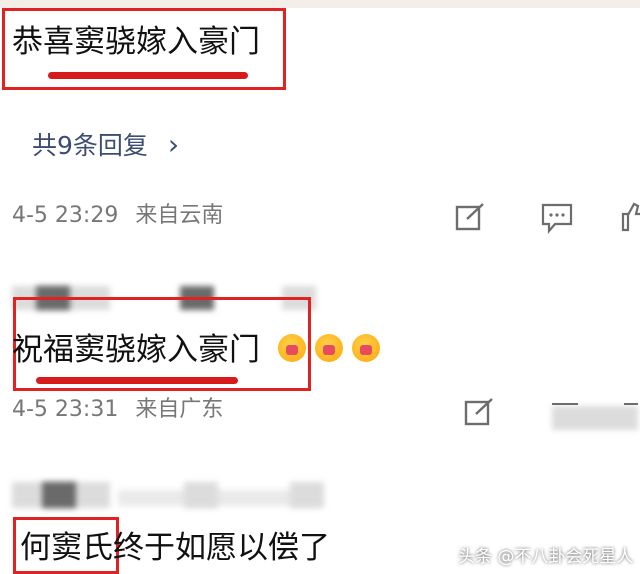 The width and height of the screenshot is (640, 574). What do you see at coordinates (66, 548) in the screenshot?
I see `comment-3-highlight: 何窦氏` at bounding box center [66, 548].